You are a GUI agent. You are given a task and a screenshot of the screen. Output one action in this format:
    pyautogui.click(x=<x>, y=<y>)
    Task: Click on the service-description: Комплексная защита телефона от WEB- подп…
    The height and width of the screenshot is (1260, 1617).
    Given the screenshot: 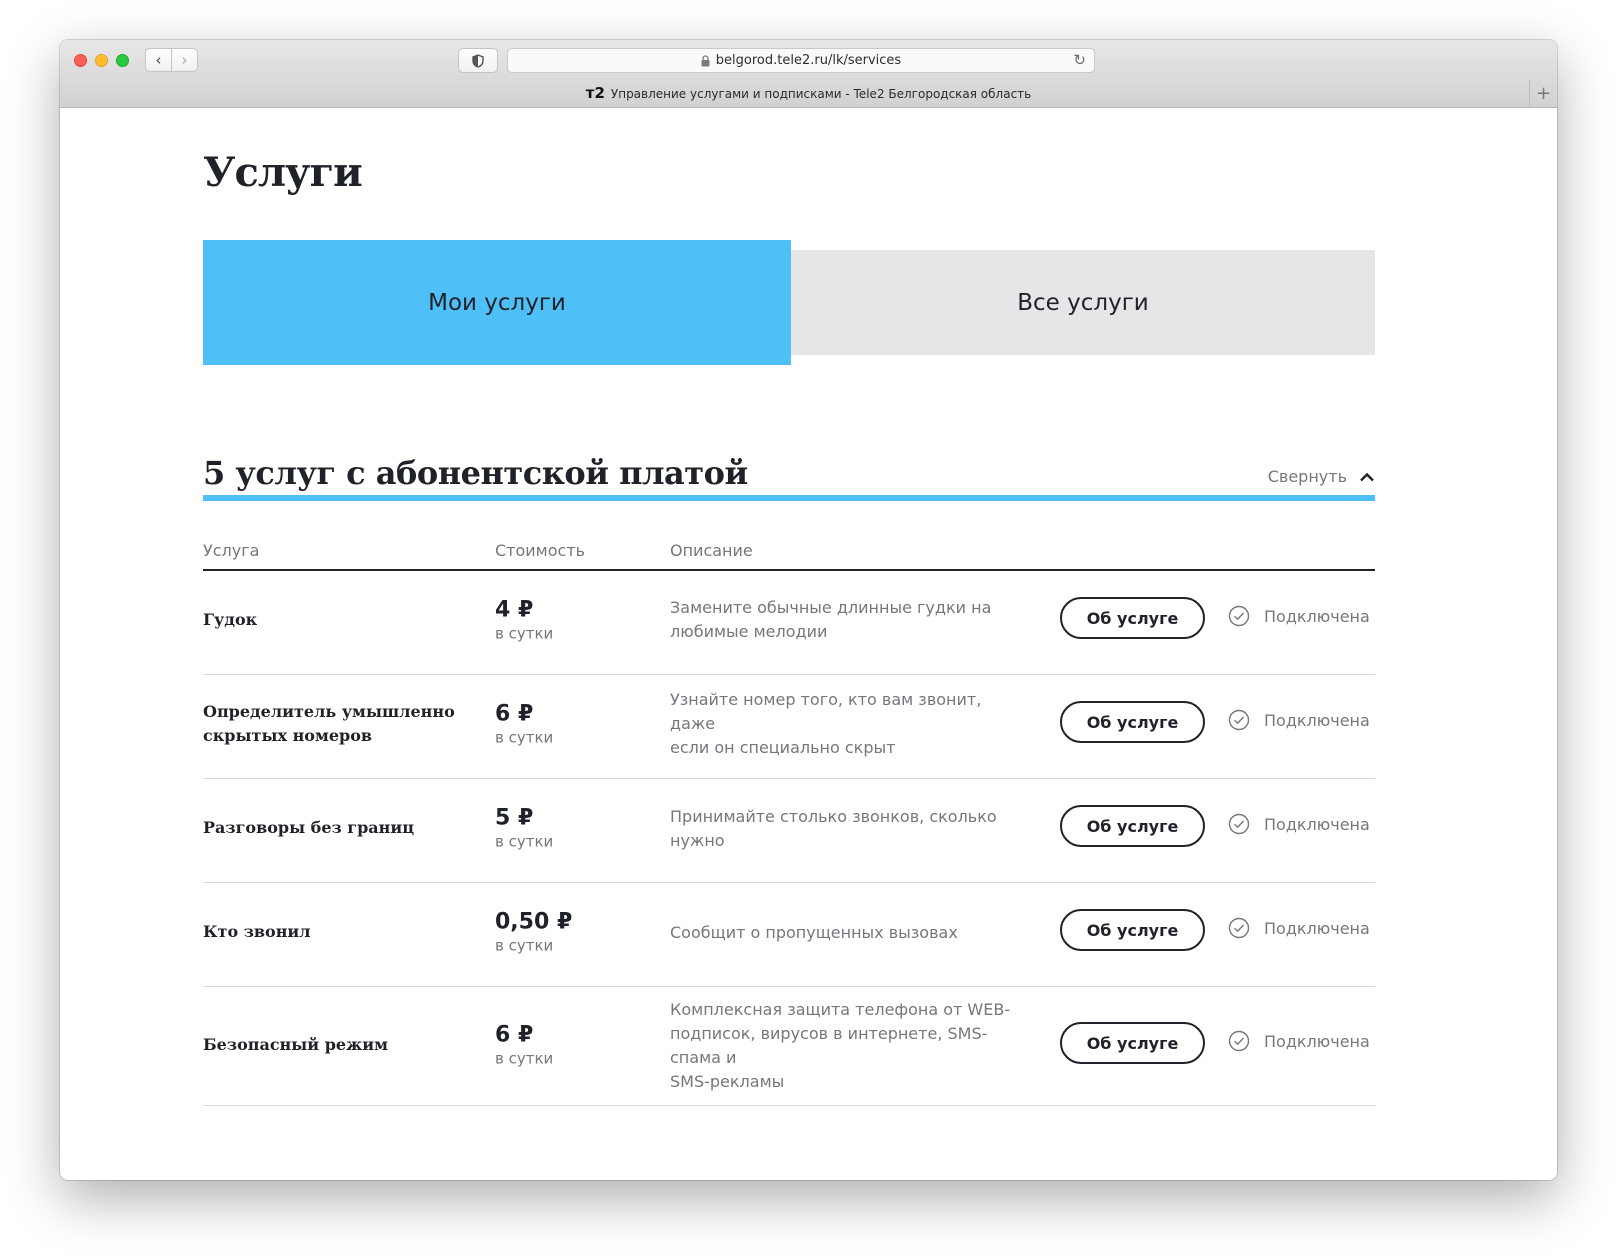 What is the action you would take?
    pyautogui.click(x=845, y=1046)
    